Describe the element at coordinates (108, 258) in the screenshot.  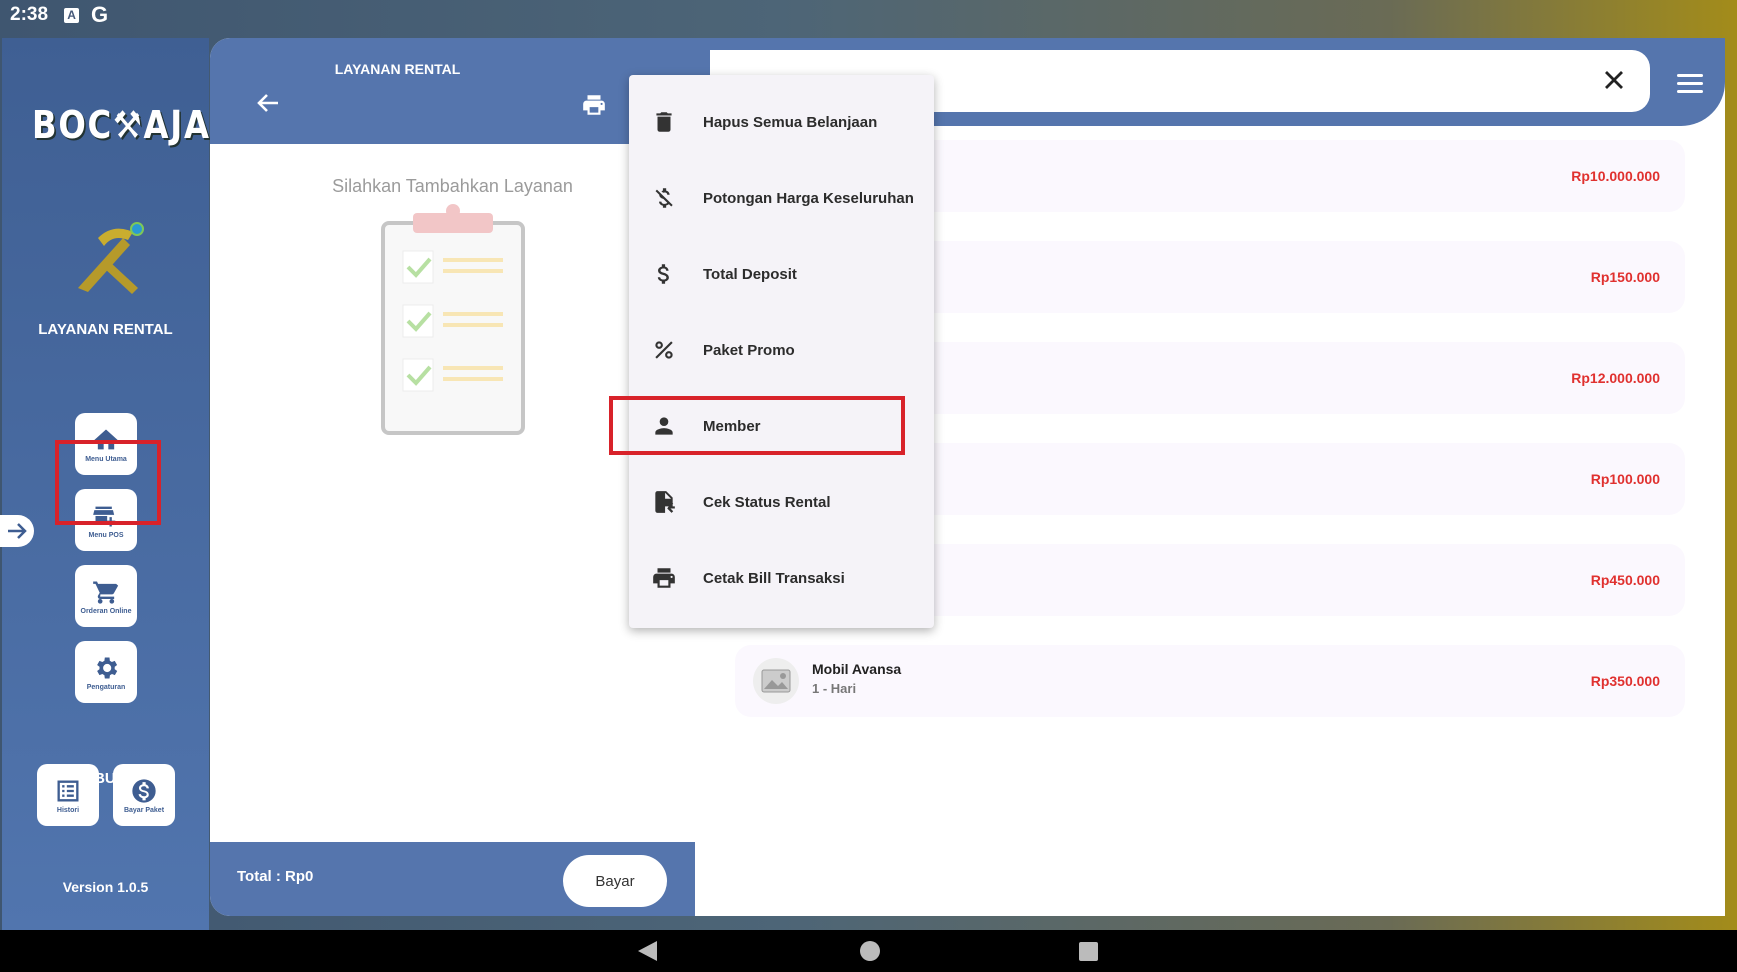
I see `avatar` at that location.